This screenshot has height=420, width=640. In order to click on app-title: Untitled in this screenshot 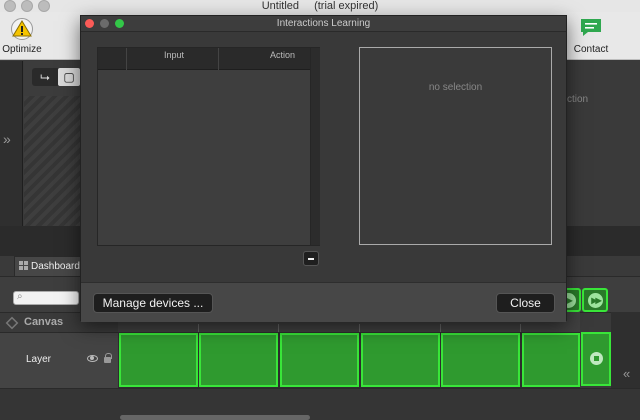, I will do `click(280, 6)`.